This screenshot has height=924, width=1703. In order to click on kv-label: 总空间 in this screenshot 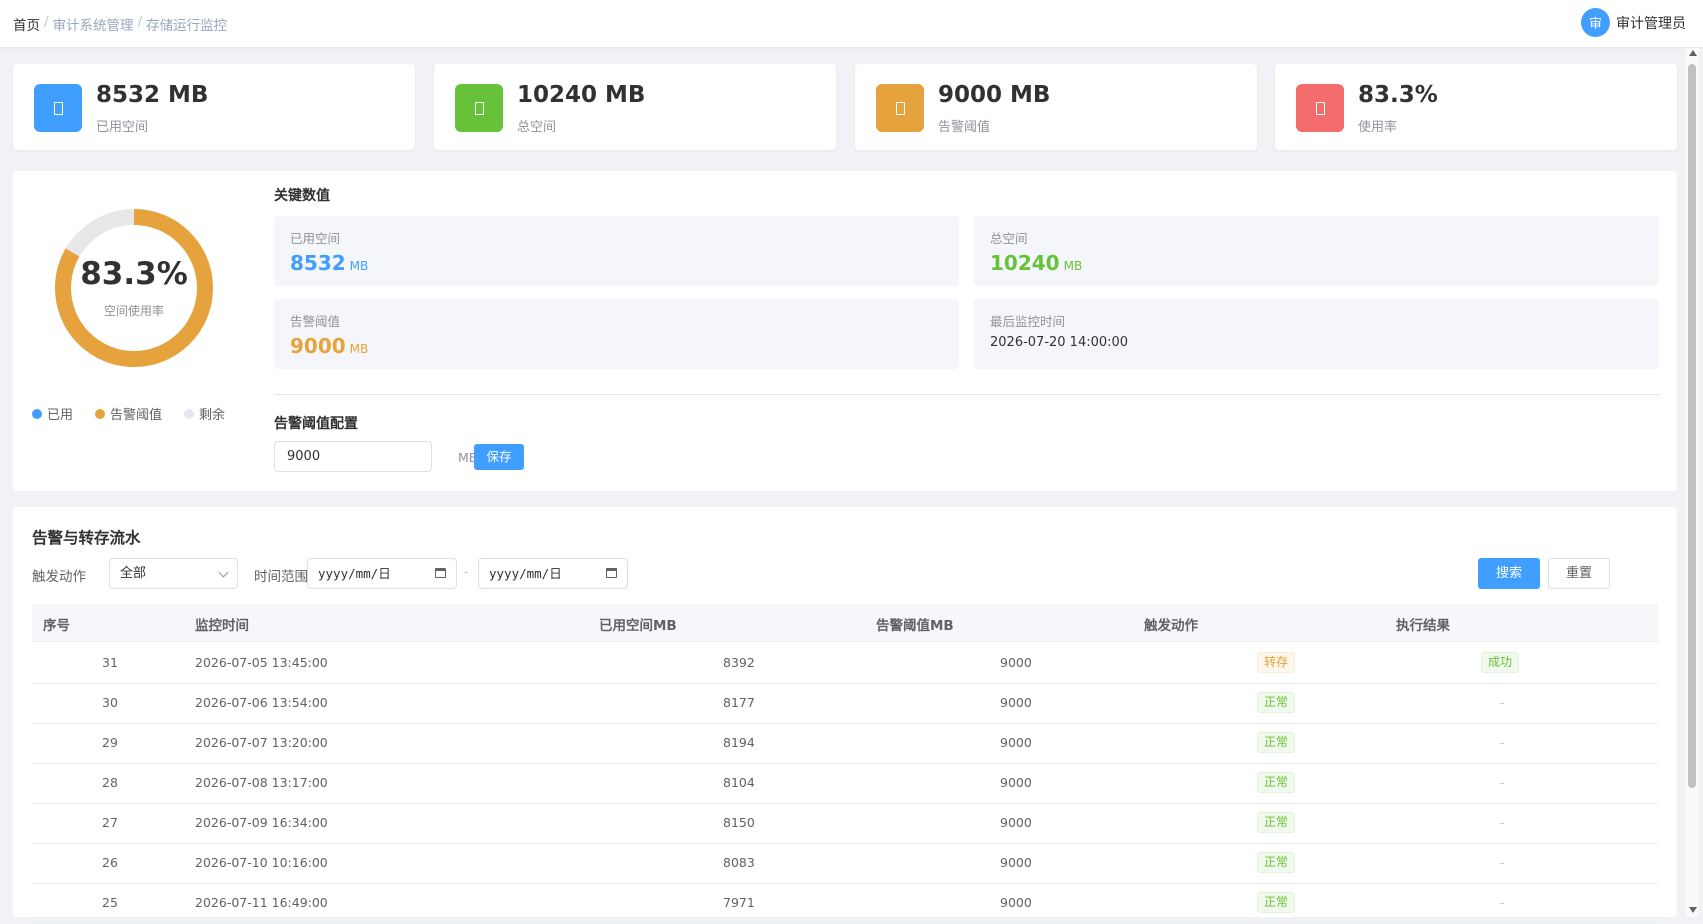, I will do `click(1009, 238)`.